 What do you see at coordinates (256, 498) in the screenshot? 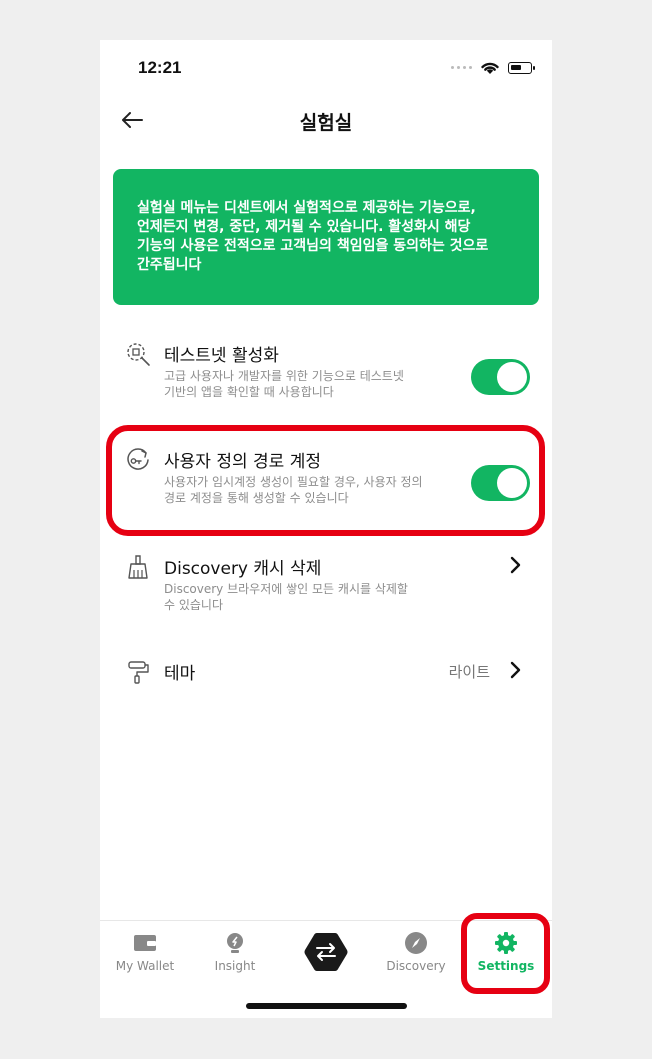
I see `custom-path-desc-line: 경로 계정을 통해 생성할 수 있습니다` at bounding box center [256, 498].